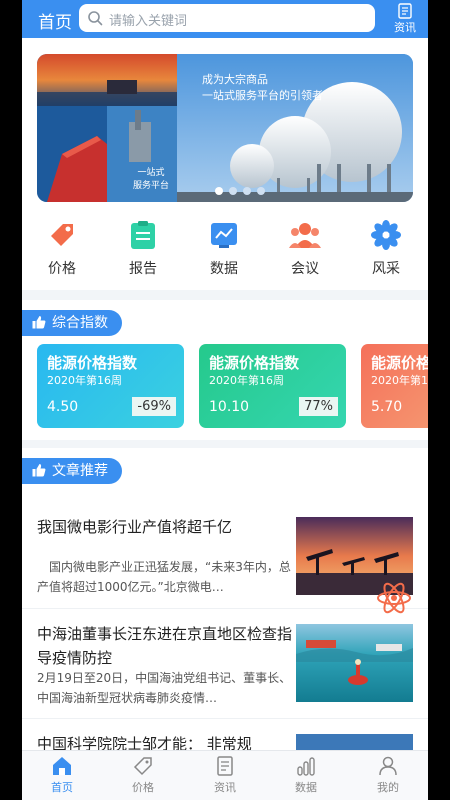  Describe the element at coordinates (262, 88) in the screenshot. I see `banner-slogan: 成为大宗商品 一站式服务平台的引领者` at that location.